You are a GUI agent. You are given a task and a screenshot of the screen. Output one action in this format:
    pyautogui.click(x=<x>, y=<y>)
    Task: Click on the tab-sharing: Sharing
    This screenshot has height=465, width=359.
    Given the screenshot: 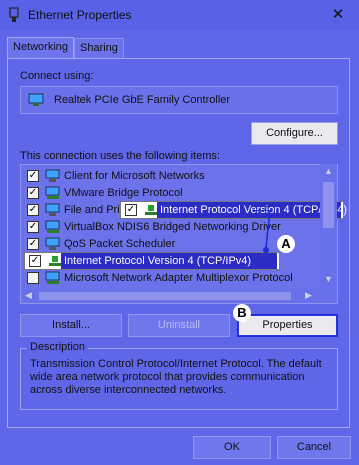 What is the action you would take?
    pyautogui.click(x=99, y=48)
    